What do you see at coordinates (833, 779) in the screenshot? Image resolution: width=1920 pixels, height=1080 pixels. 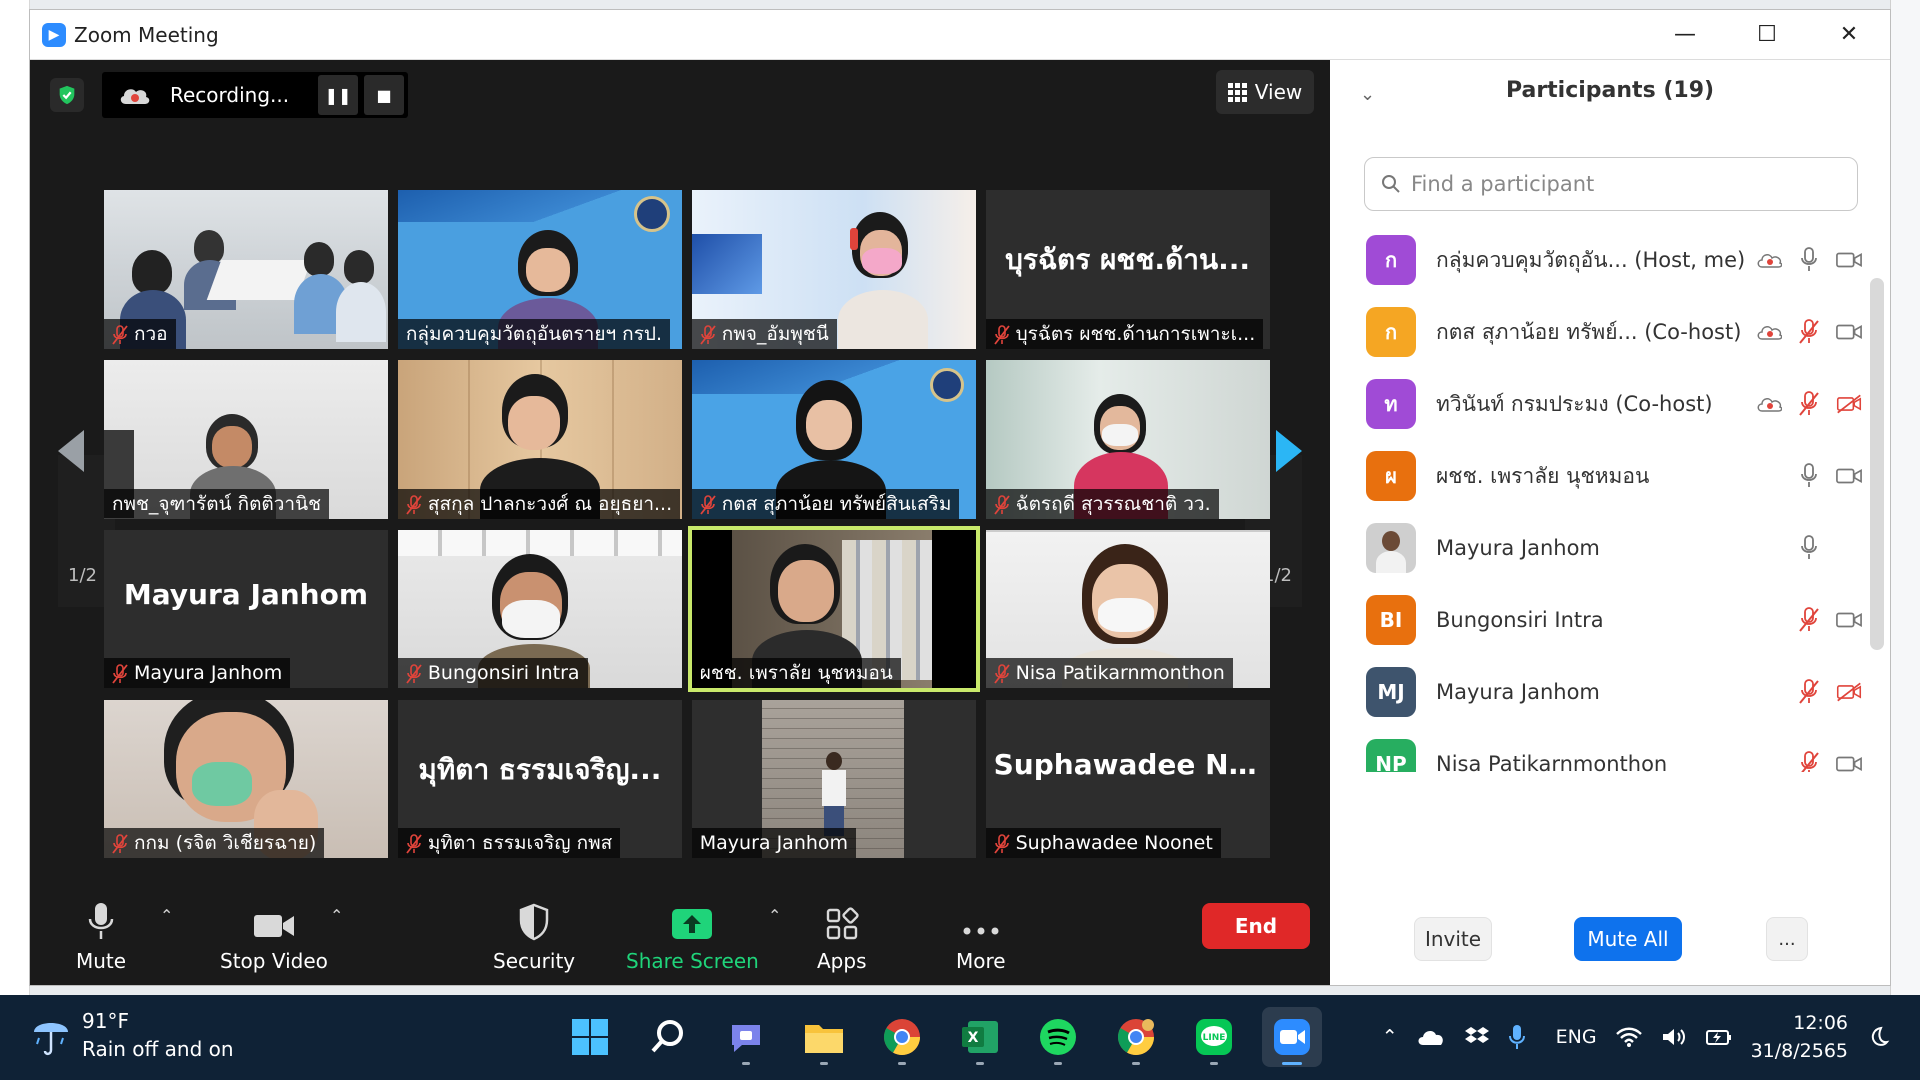 I see `video-tile: Mayura Janhom` at bounding box center [833, 779].